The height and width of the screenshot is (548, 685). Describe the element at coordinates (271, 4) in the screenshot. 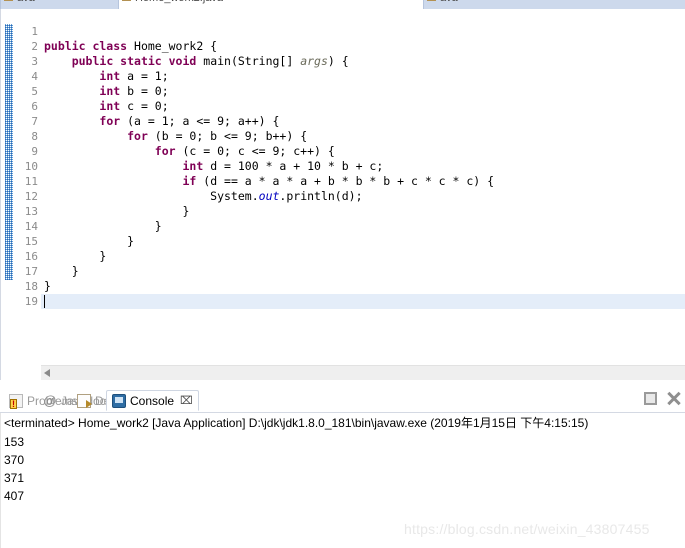

I see `editor-tab-1: Home_work2.java` at that location.